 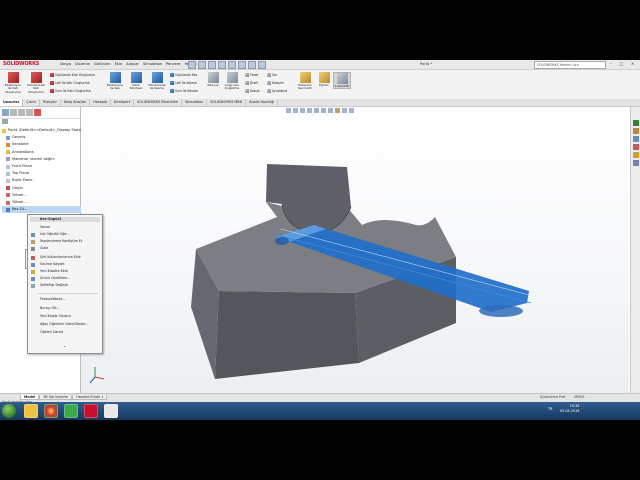 I want to click on shell-button: Kabuk, so click(x=252, y=91).